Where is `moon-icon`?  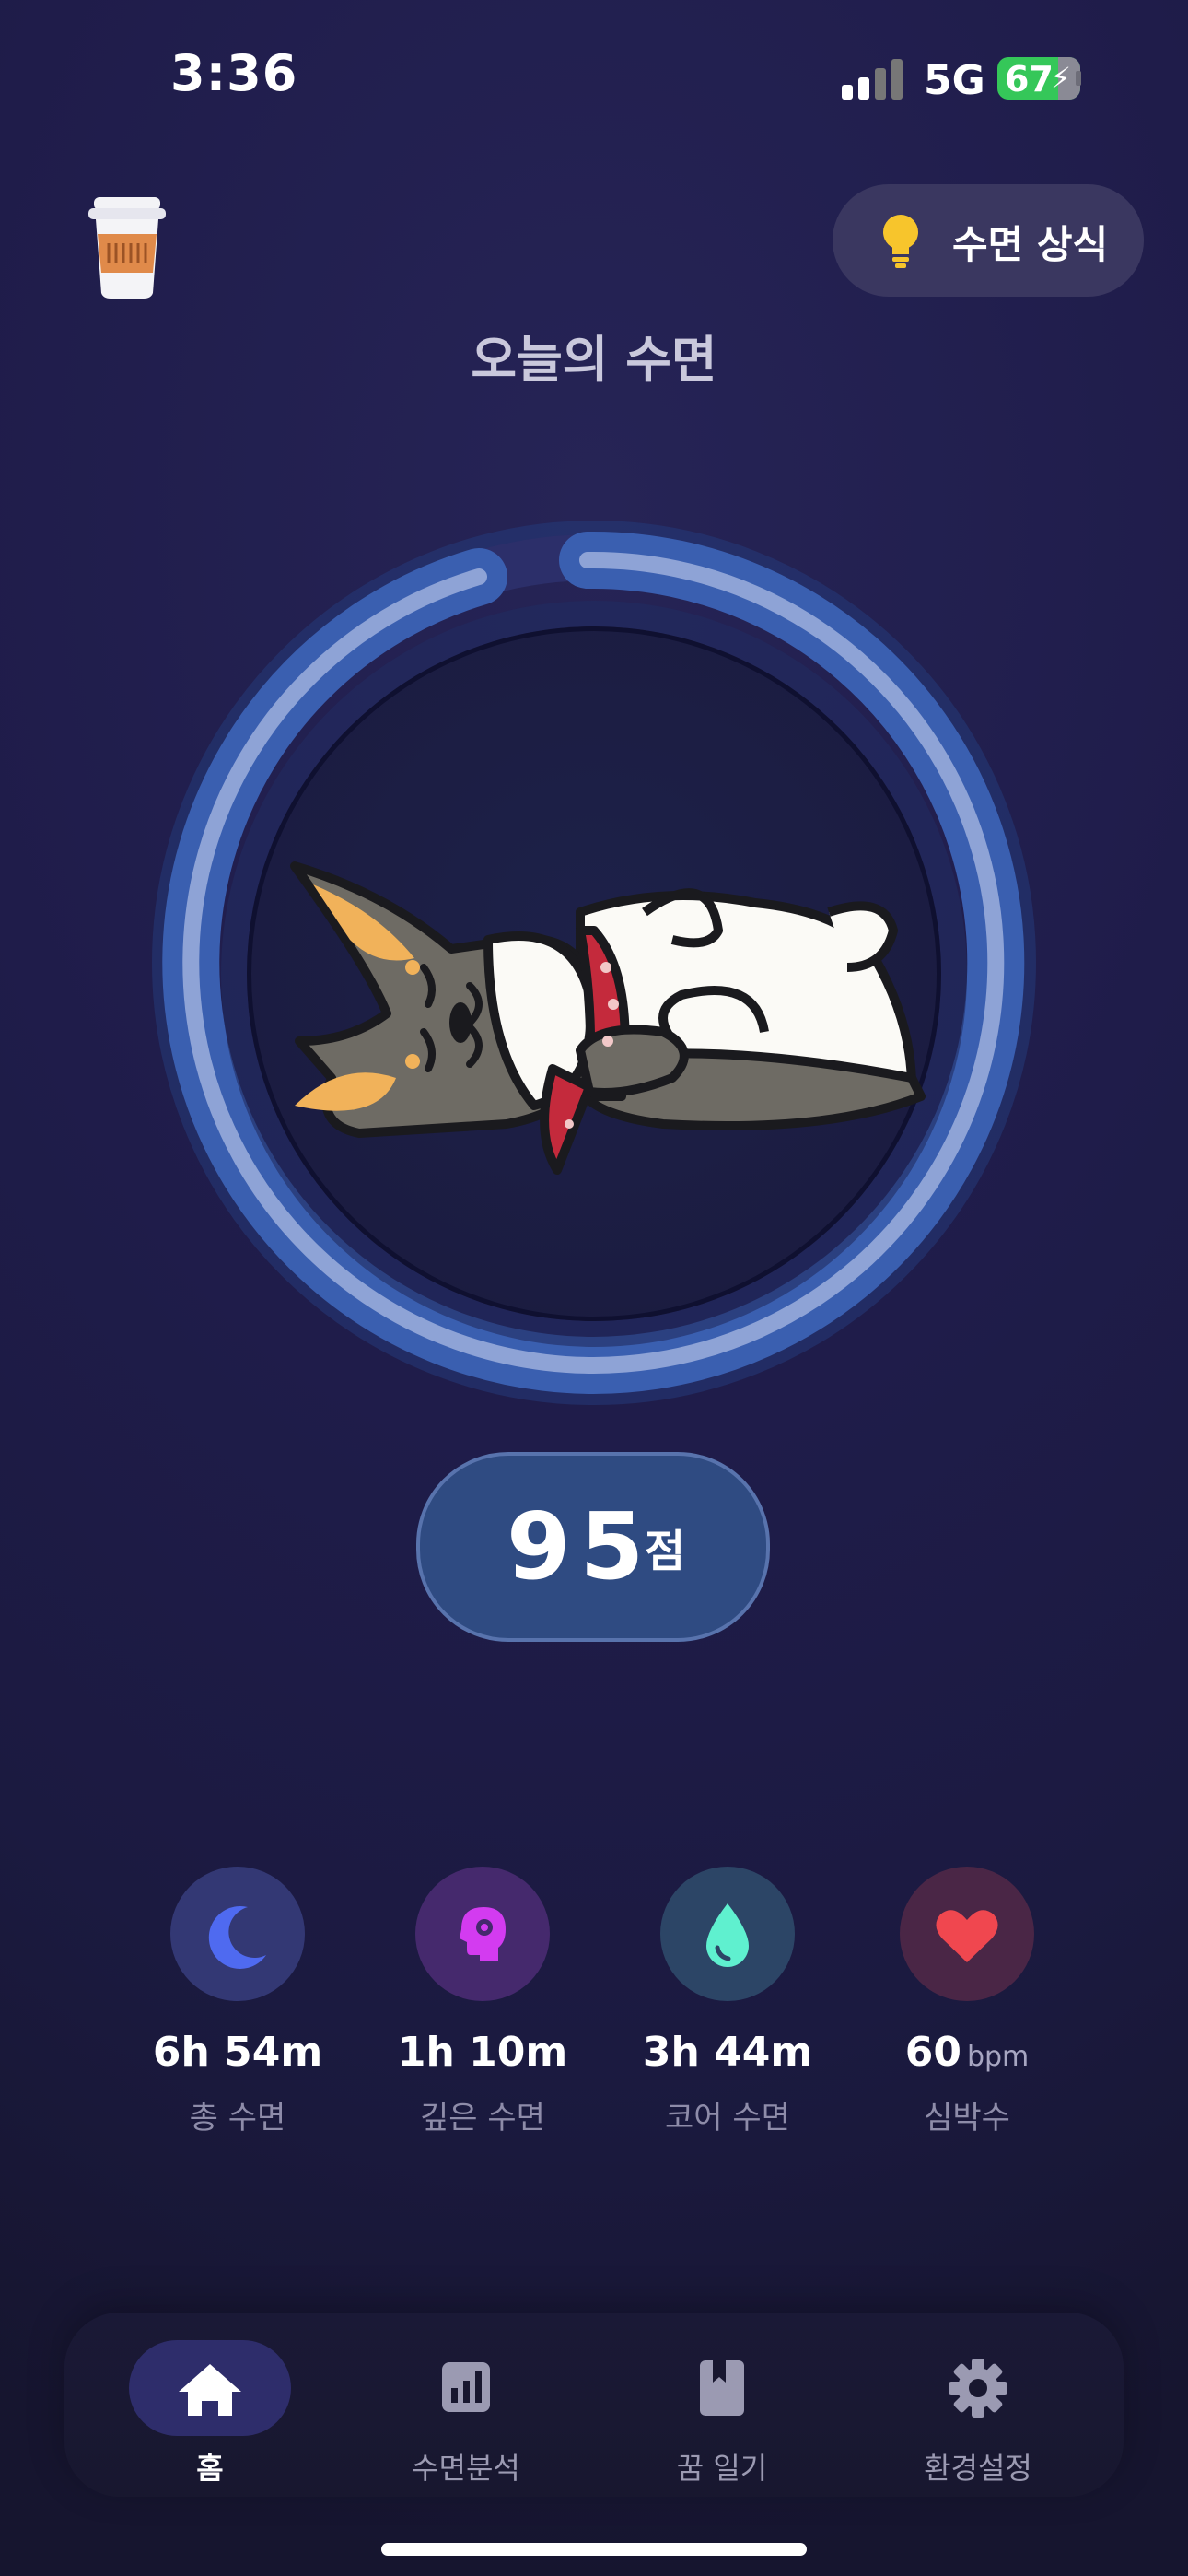
moon-icon is located at coordinates (237, 1934).